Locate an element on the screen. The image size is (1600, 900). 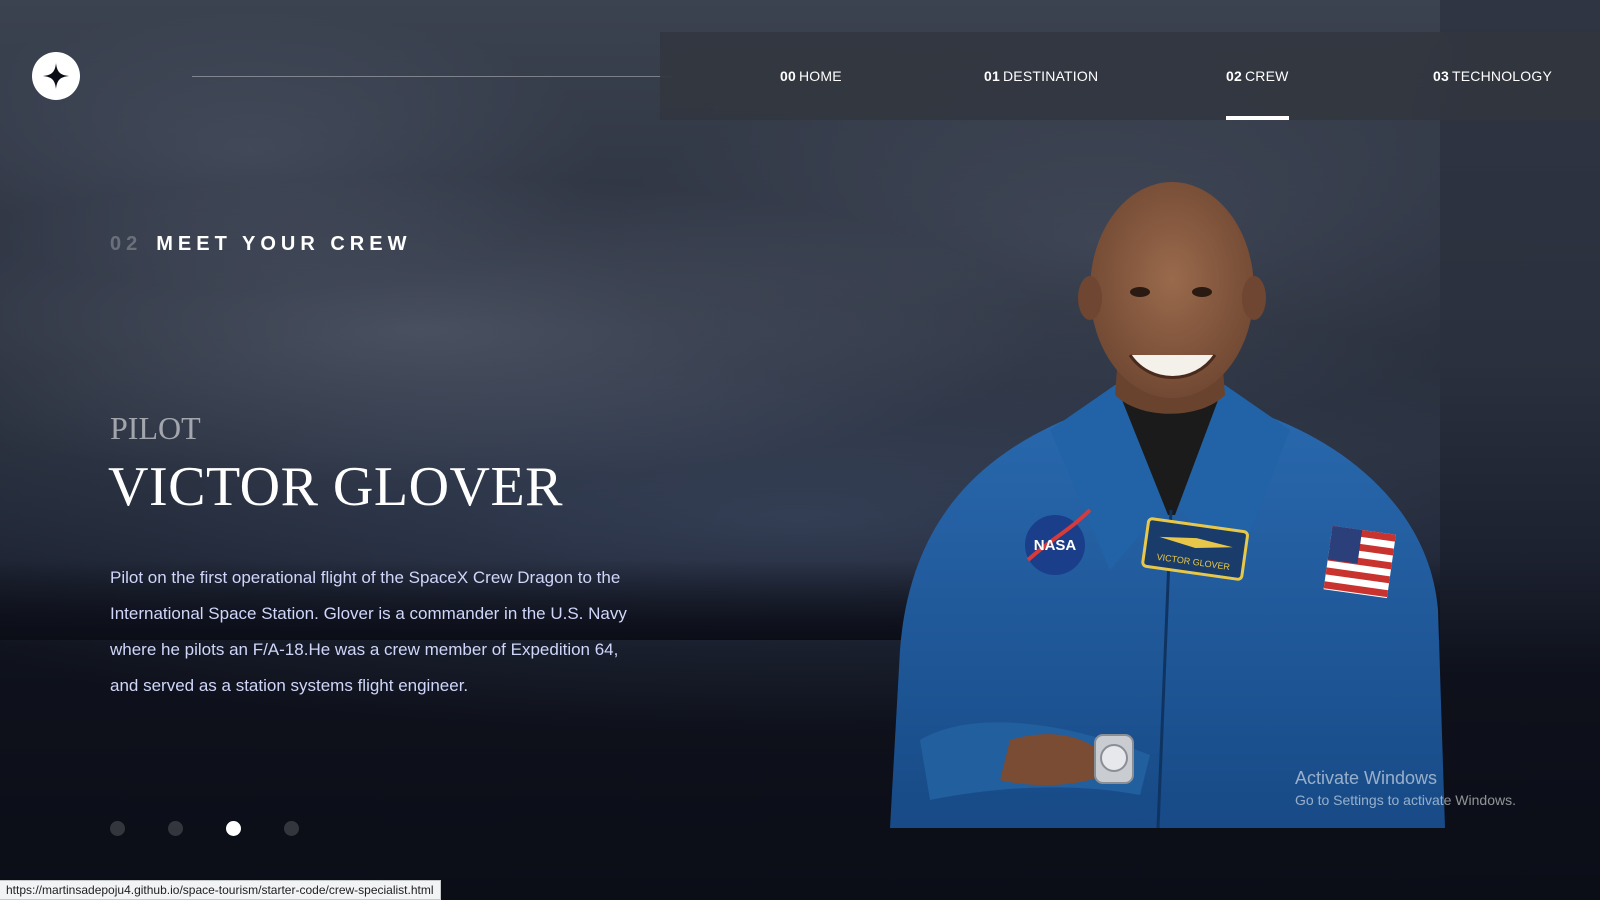
nav-label: TECHNOLOGY is located at coordinates (1501, 76).